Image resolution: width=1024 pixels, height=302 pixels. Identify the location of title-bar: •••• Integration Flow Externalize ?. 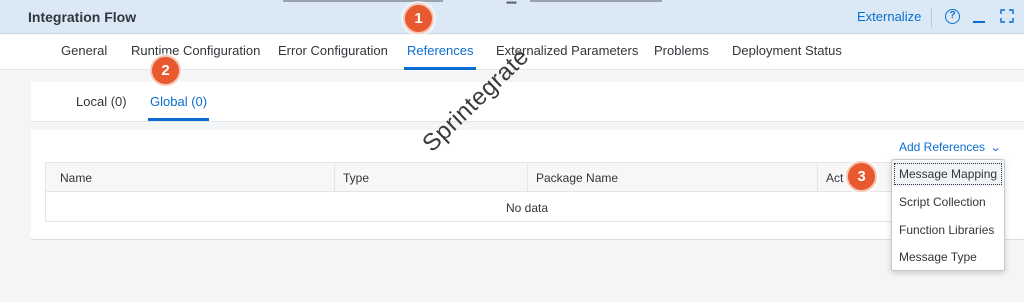
(512, 17).